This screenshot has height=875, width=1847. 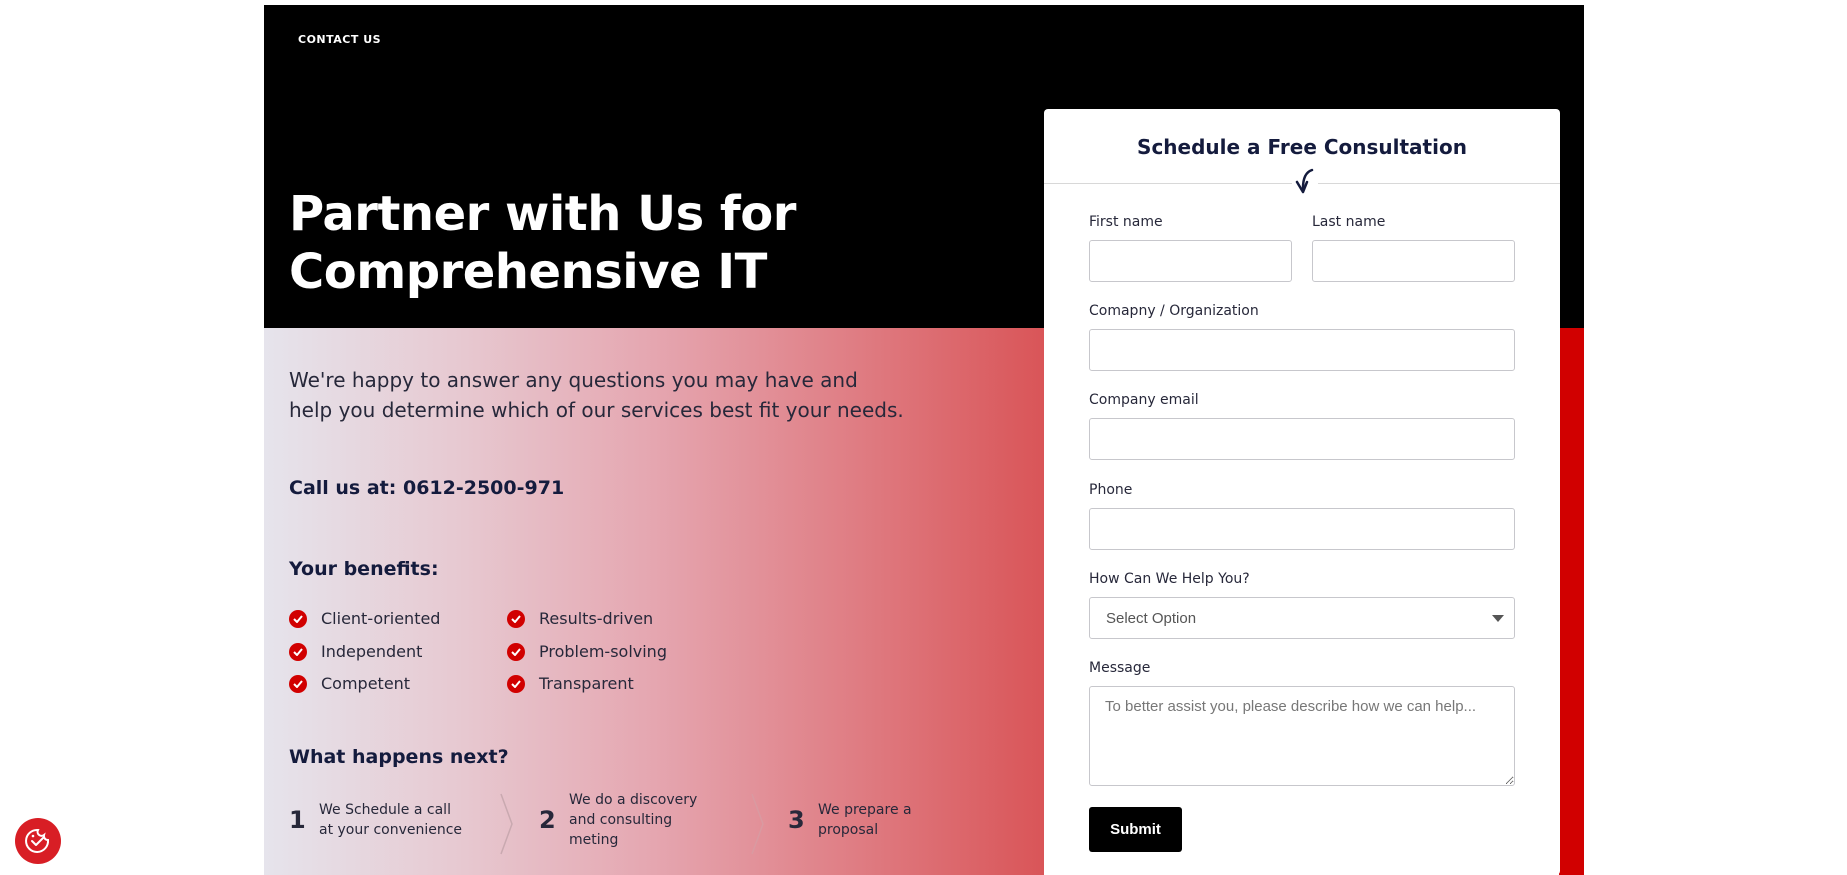 I want to click on breadcrumb-contact-us: CONTACT US, so click(x=340, y=39).